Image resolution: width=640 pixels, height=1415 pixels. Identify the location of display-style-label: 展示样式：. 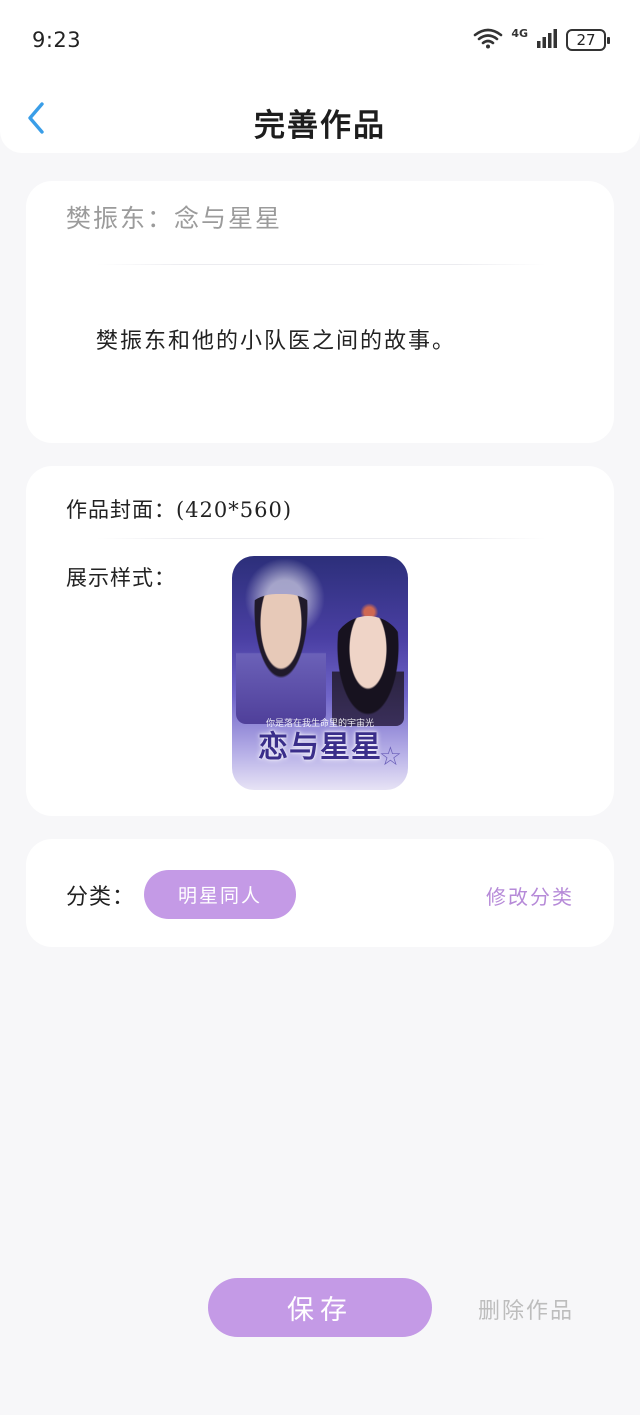
(121, 578).